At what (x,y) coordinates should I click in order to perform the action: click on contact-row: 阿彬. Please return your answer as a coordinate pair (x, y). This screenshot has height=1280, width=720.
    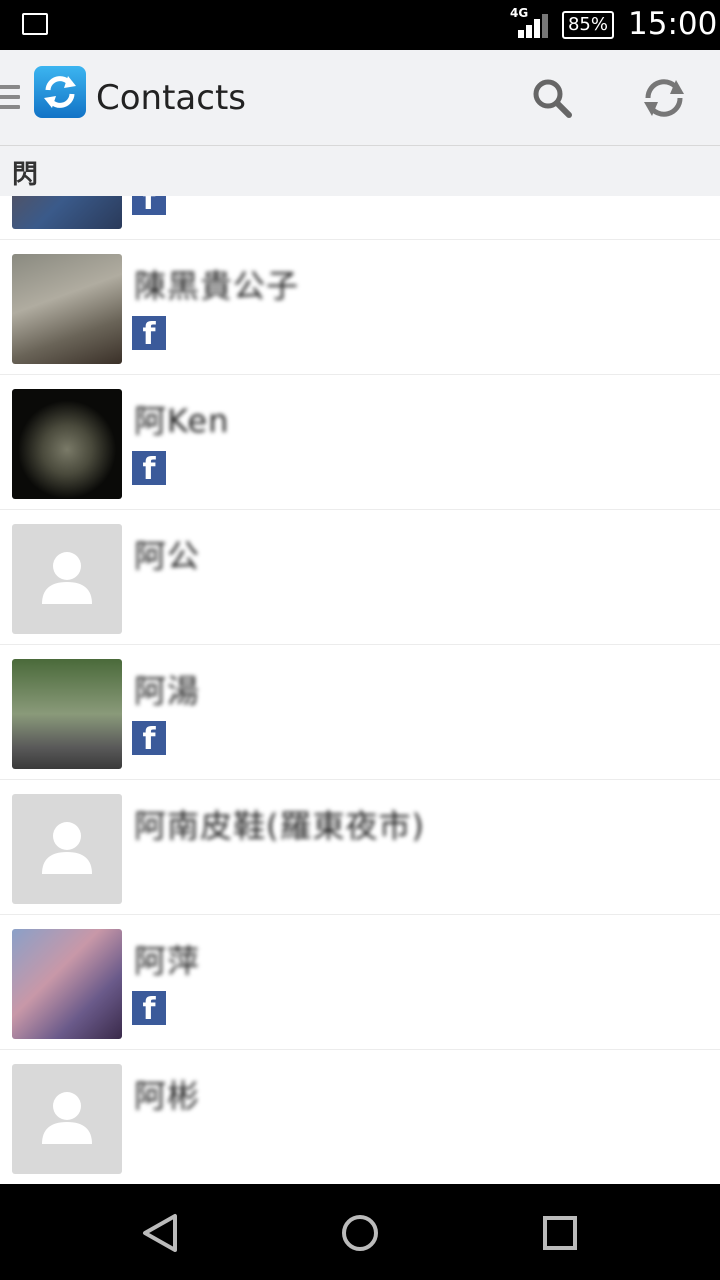
    Looking at the image, I should click on (360, 1117).